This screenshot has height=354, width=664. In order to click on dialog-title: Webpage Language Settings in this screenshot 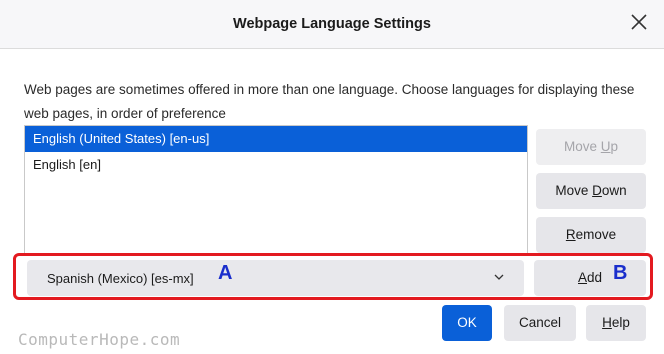, I will do `click(332, 24)`.